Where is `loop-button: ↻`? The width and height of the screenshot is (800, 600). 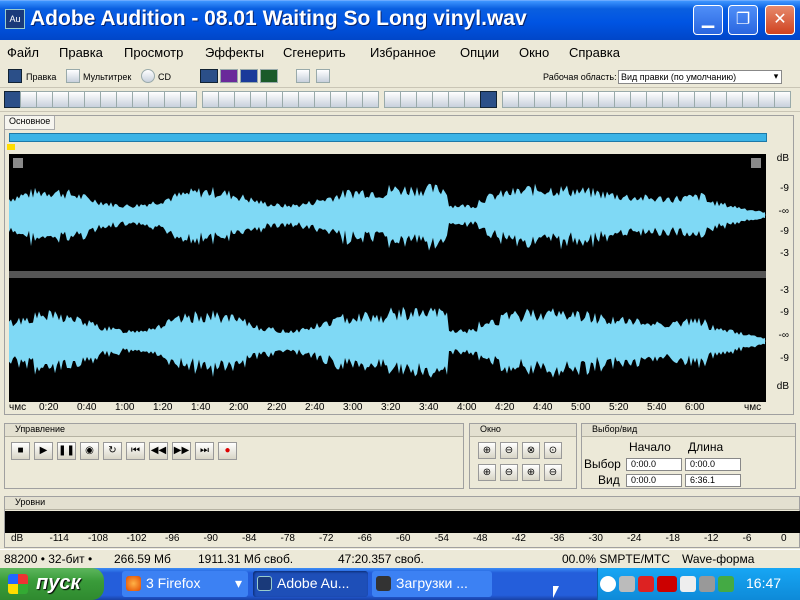 loop-button: ↻ is located at coordinates (112, 451).